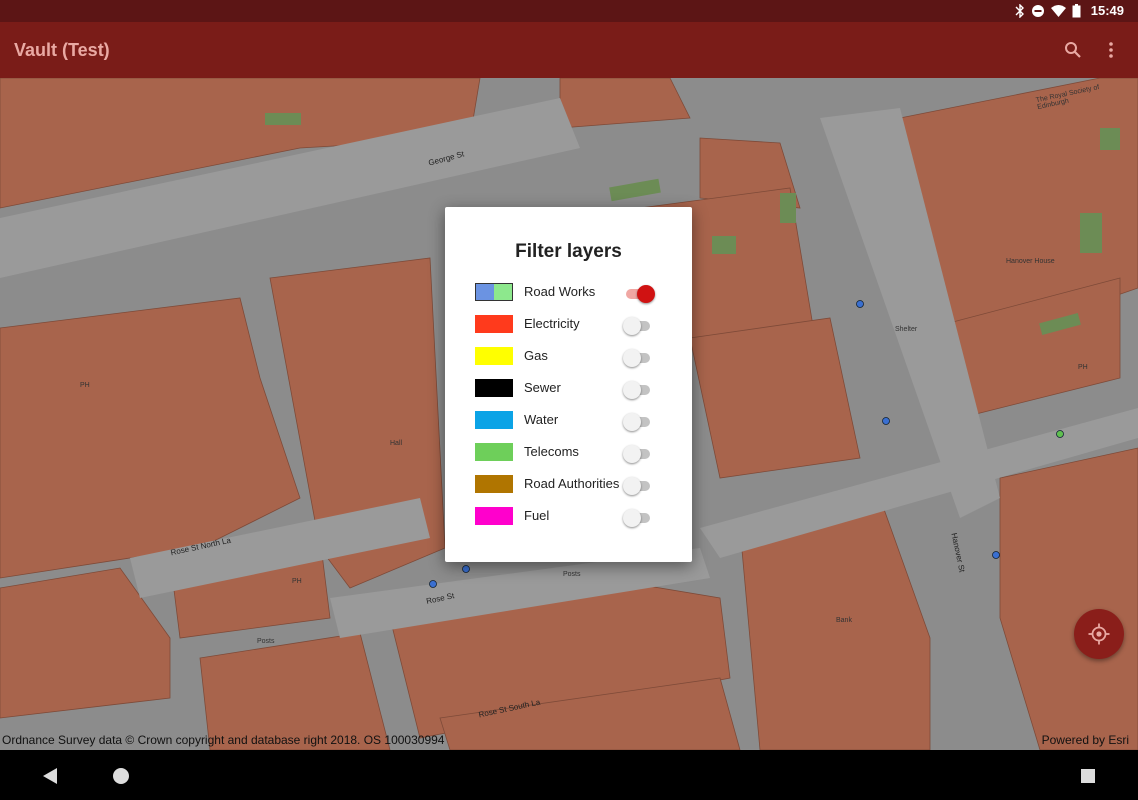 The height and width of the screenshot is (800, 1138). Describe the element at coordinates (569, 11) in the screenshot. I see `status-bar: 15:49` at that location.